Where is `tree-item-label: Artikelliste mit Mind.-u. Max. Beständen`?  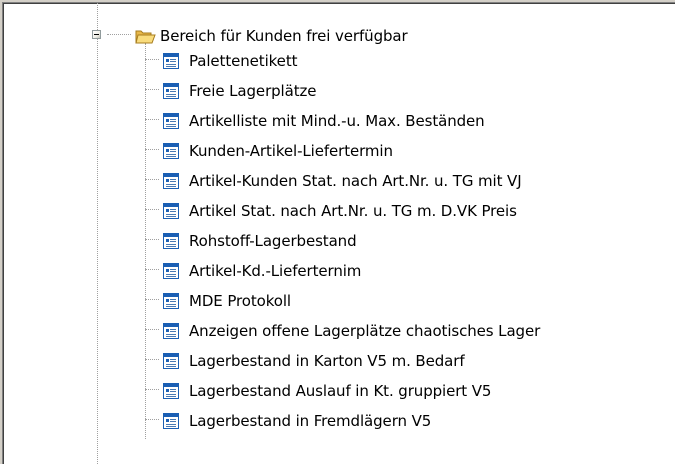 tree-item-label: Artikelliste mit Mind.-u. Max. Beständen is located at coordinates (337, 121).